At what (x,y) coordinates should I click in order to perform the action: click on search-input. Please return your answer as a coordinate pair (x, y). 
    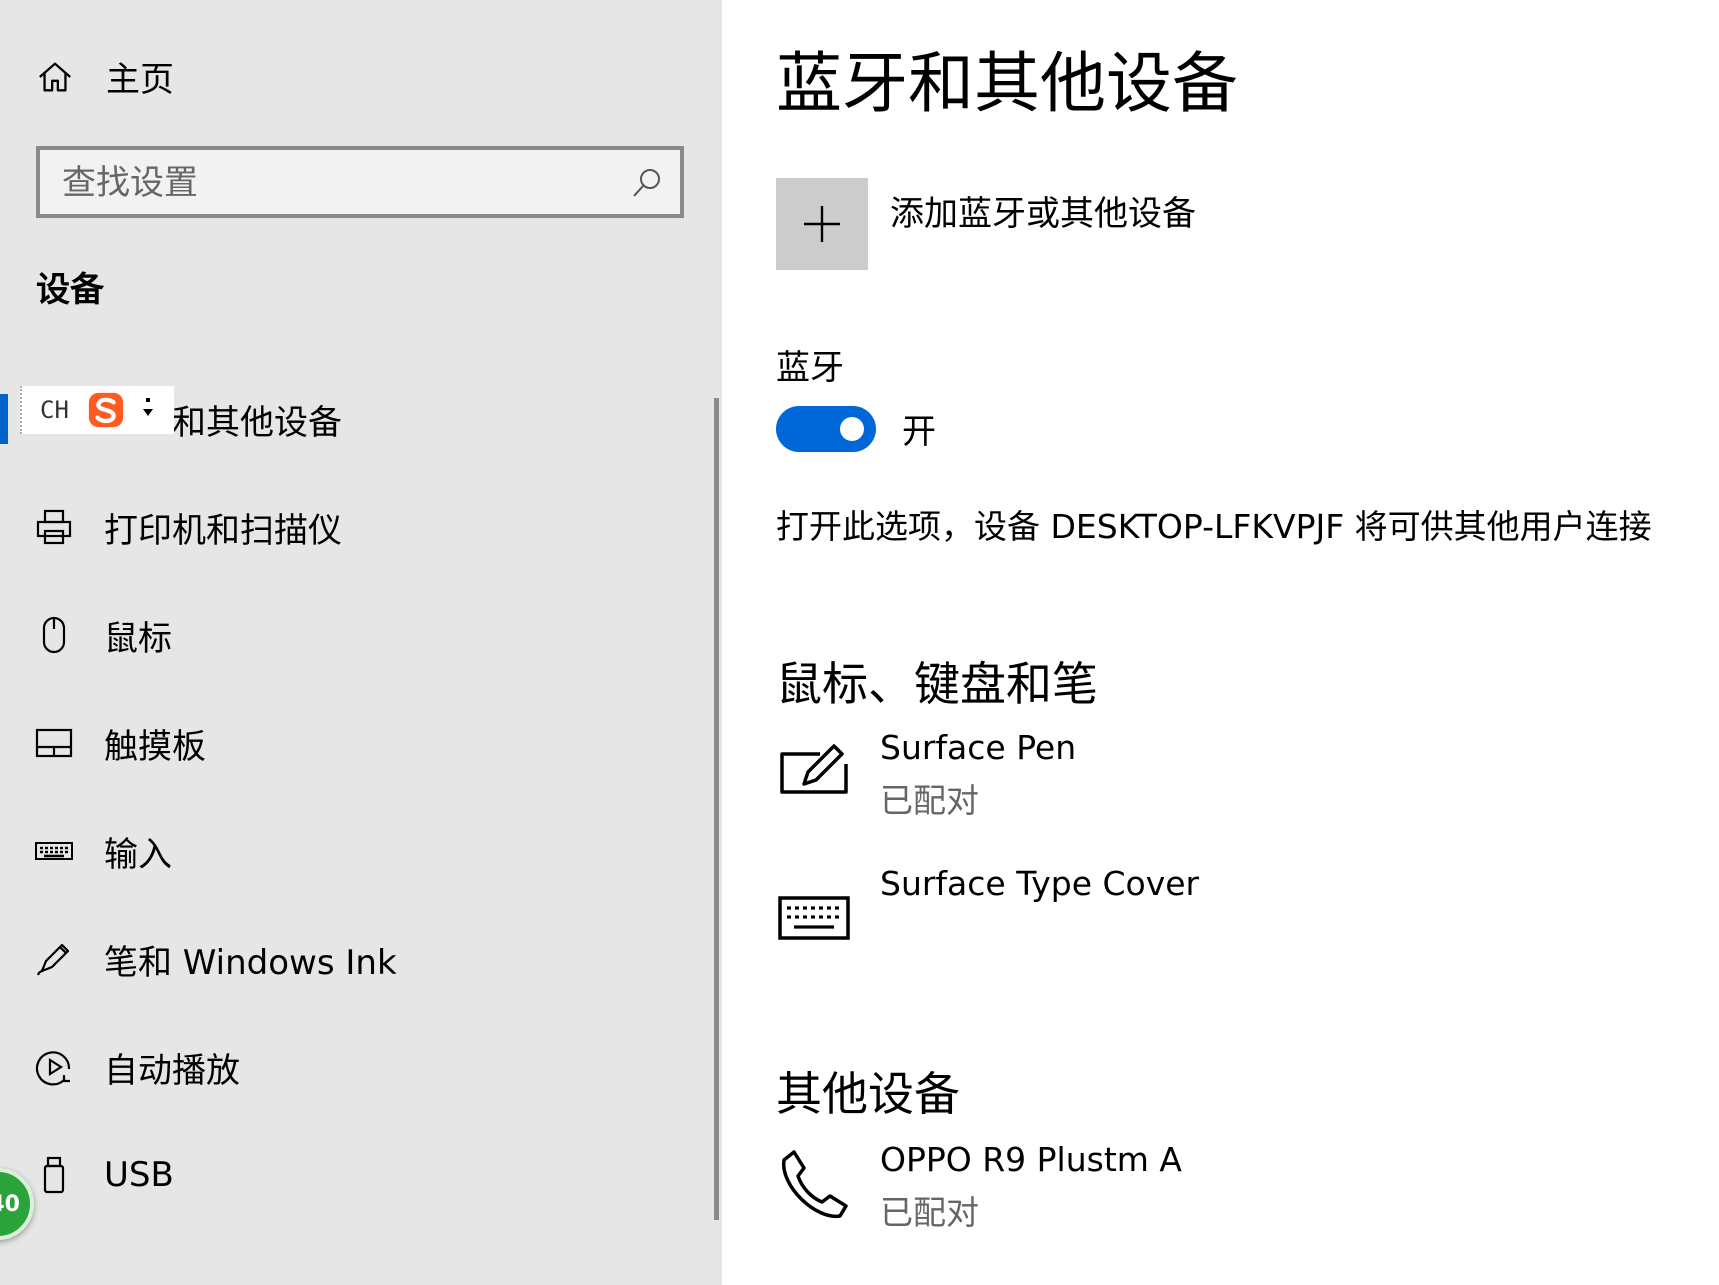
    Looking at the image, I should click on (342, 183).